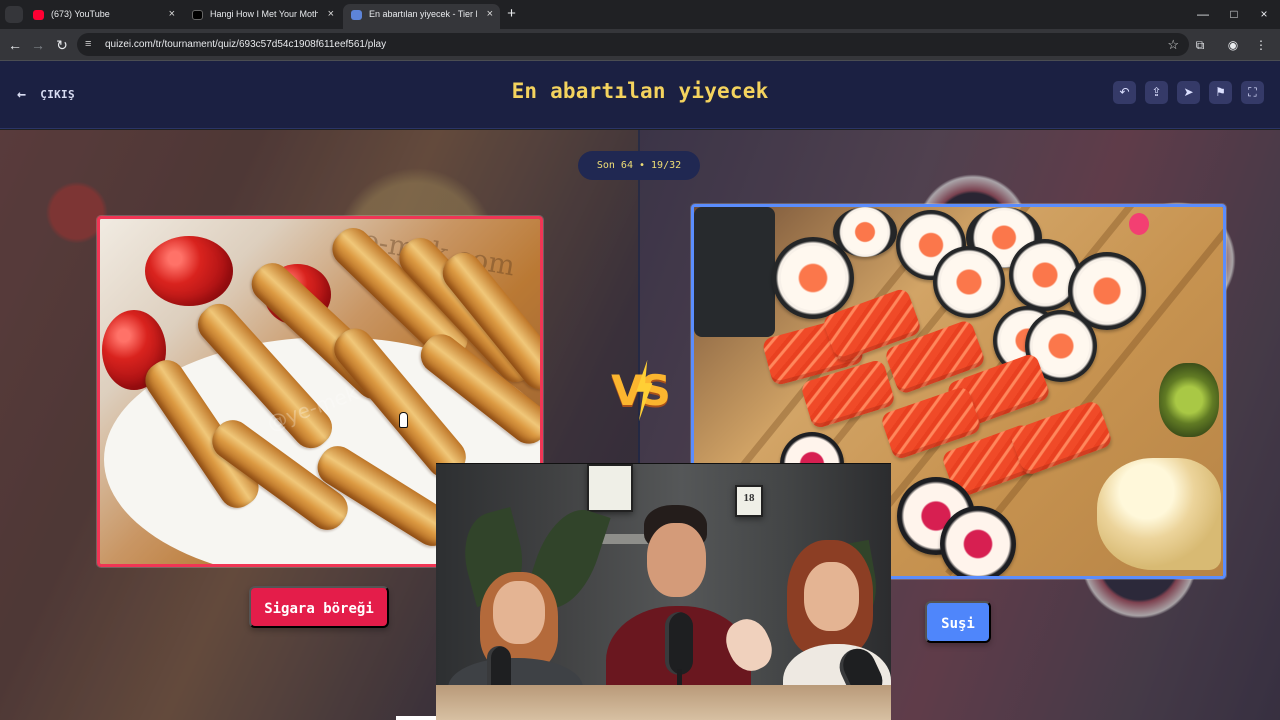  What do you see at coordinates (679, 643) in the screenshot?
I see `microphone` at bounding box center [679, 643].